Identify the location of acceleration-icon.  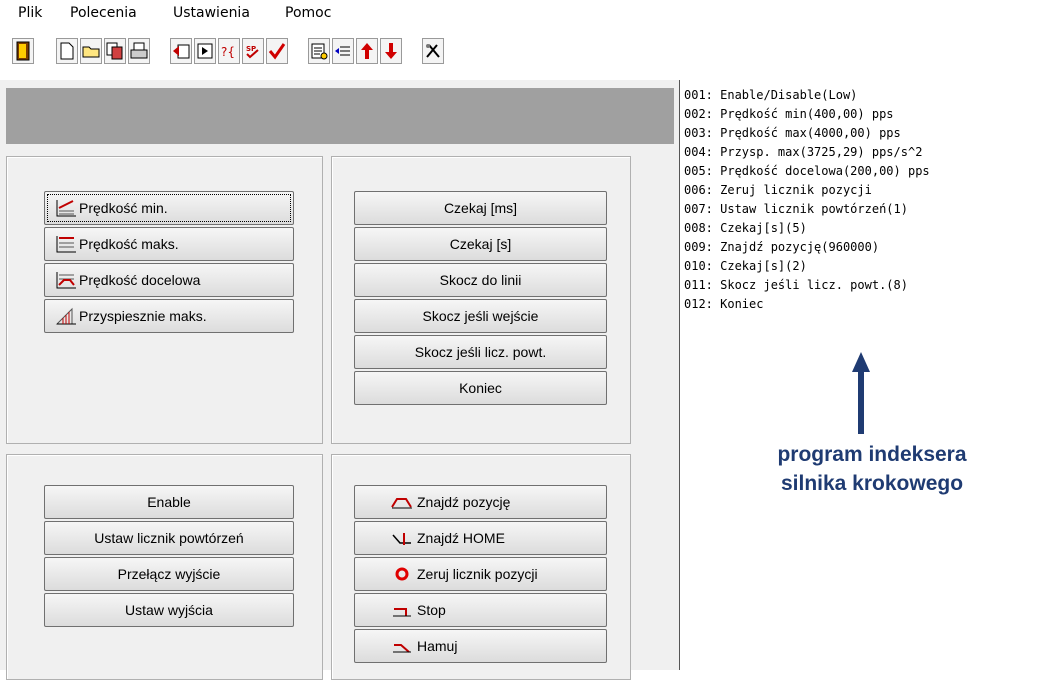
(65, 316).